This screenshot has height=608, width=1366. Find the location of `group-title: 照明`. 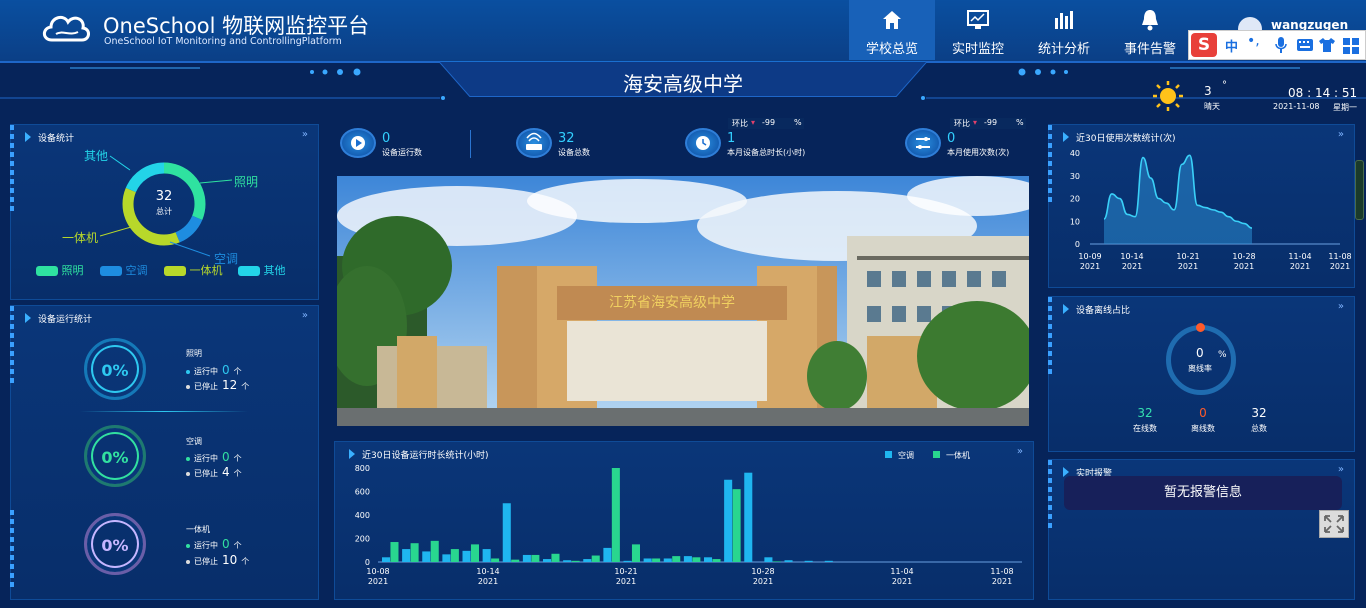

group-title: 照明 is located at coordinates (194, 353).